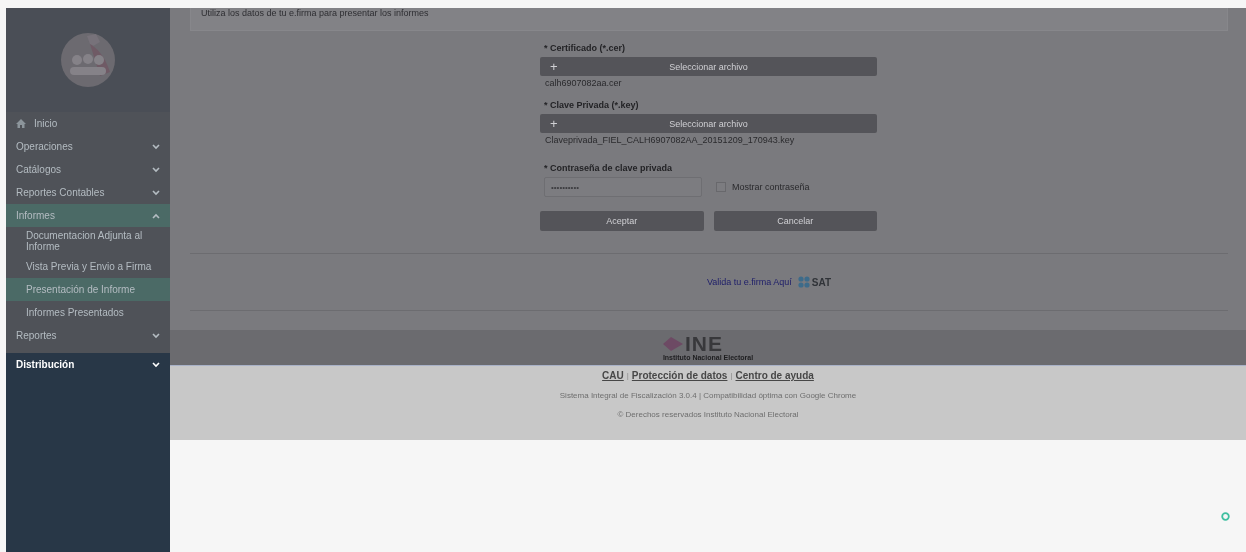  What do you see at coordinates (672, 344) in the screenshot?
I see `diamond-icon` at bounding box center [672, 344].